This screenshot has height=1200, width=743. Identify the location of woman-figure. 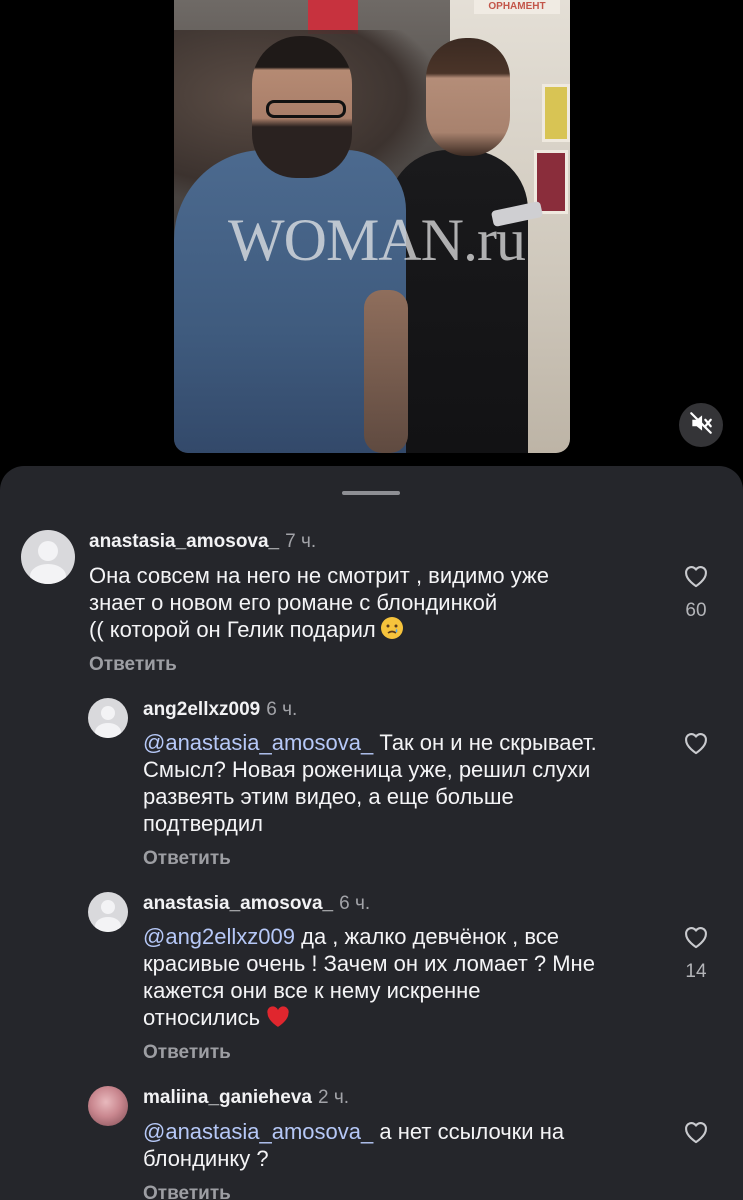
(458, 301).